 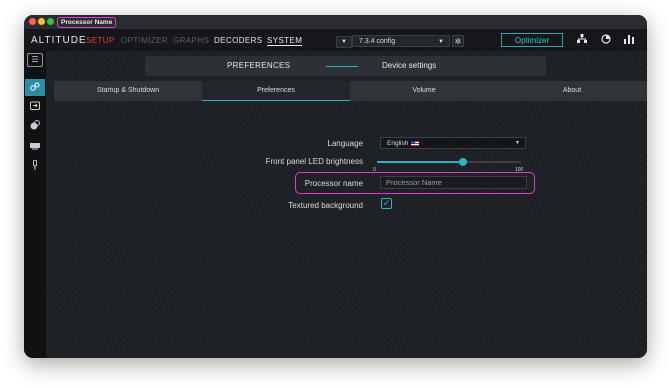 I want to click on language-label: Language, so click(x=345, y=143).